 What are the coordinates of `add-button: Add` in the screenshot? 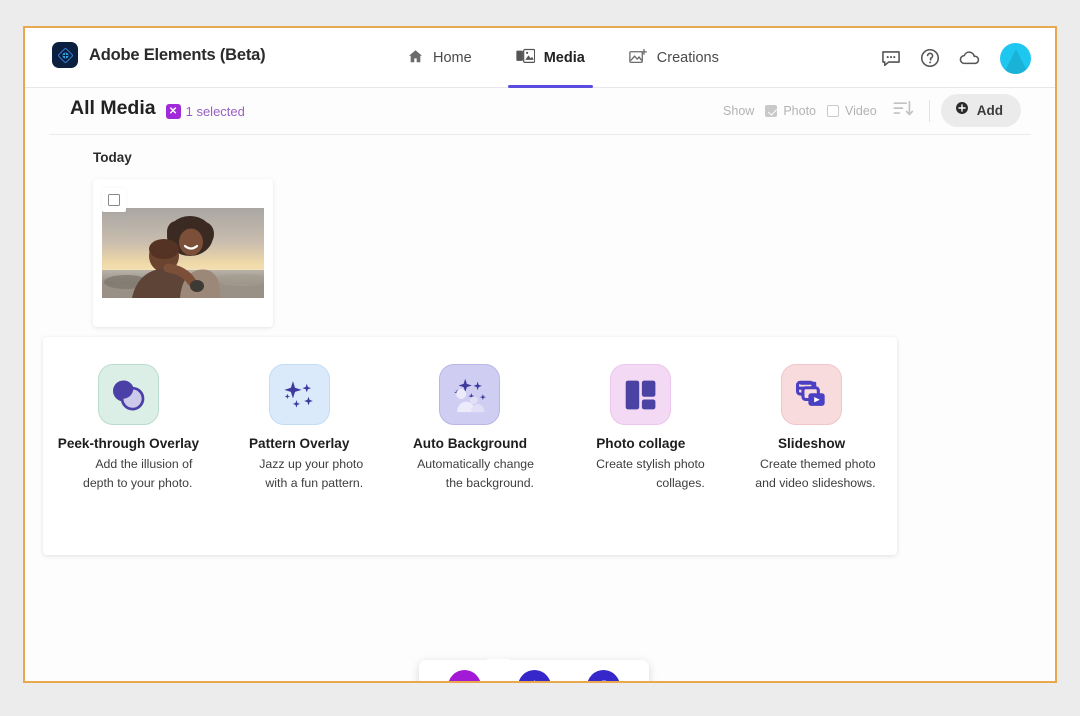 It's located at (980, 110).